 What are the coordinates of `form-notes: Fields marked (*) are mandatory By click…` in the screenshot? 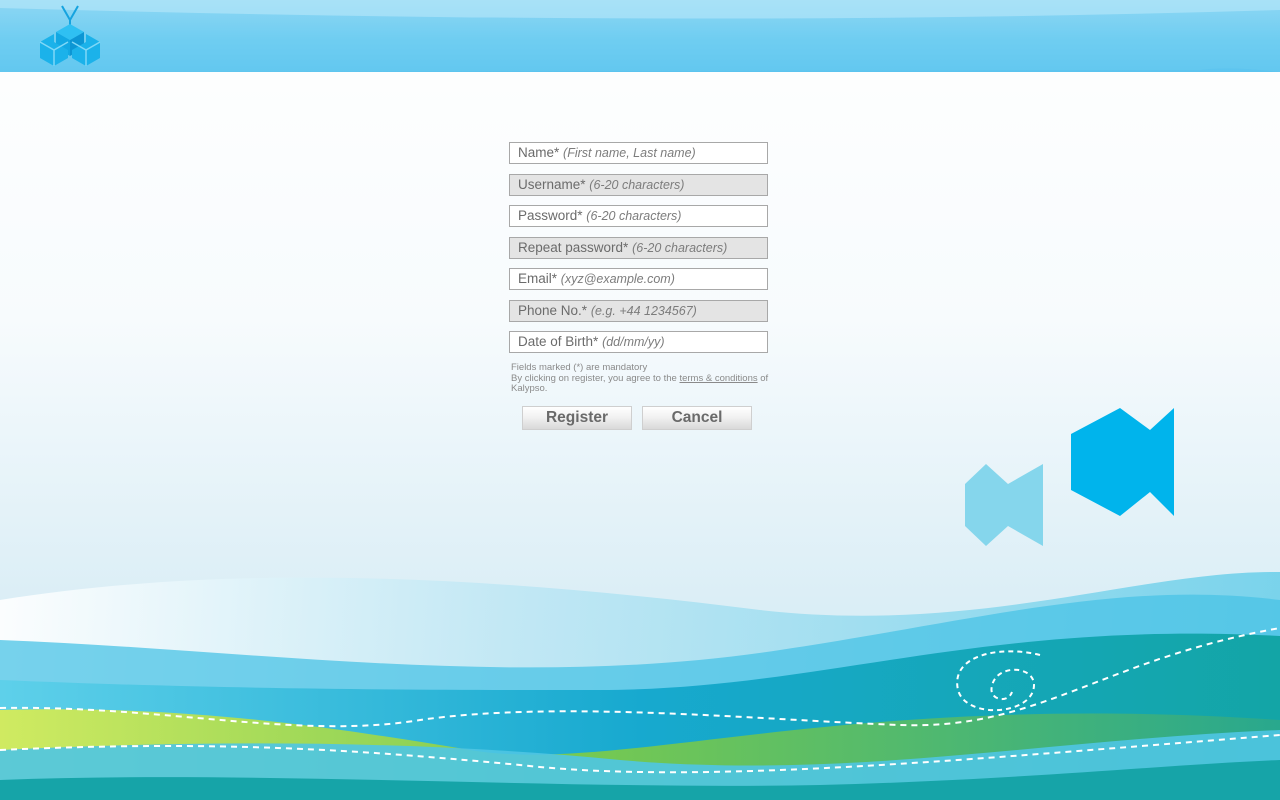 It's located at (642, 378).